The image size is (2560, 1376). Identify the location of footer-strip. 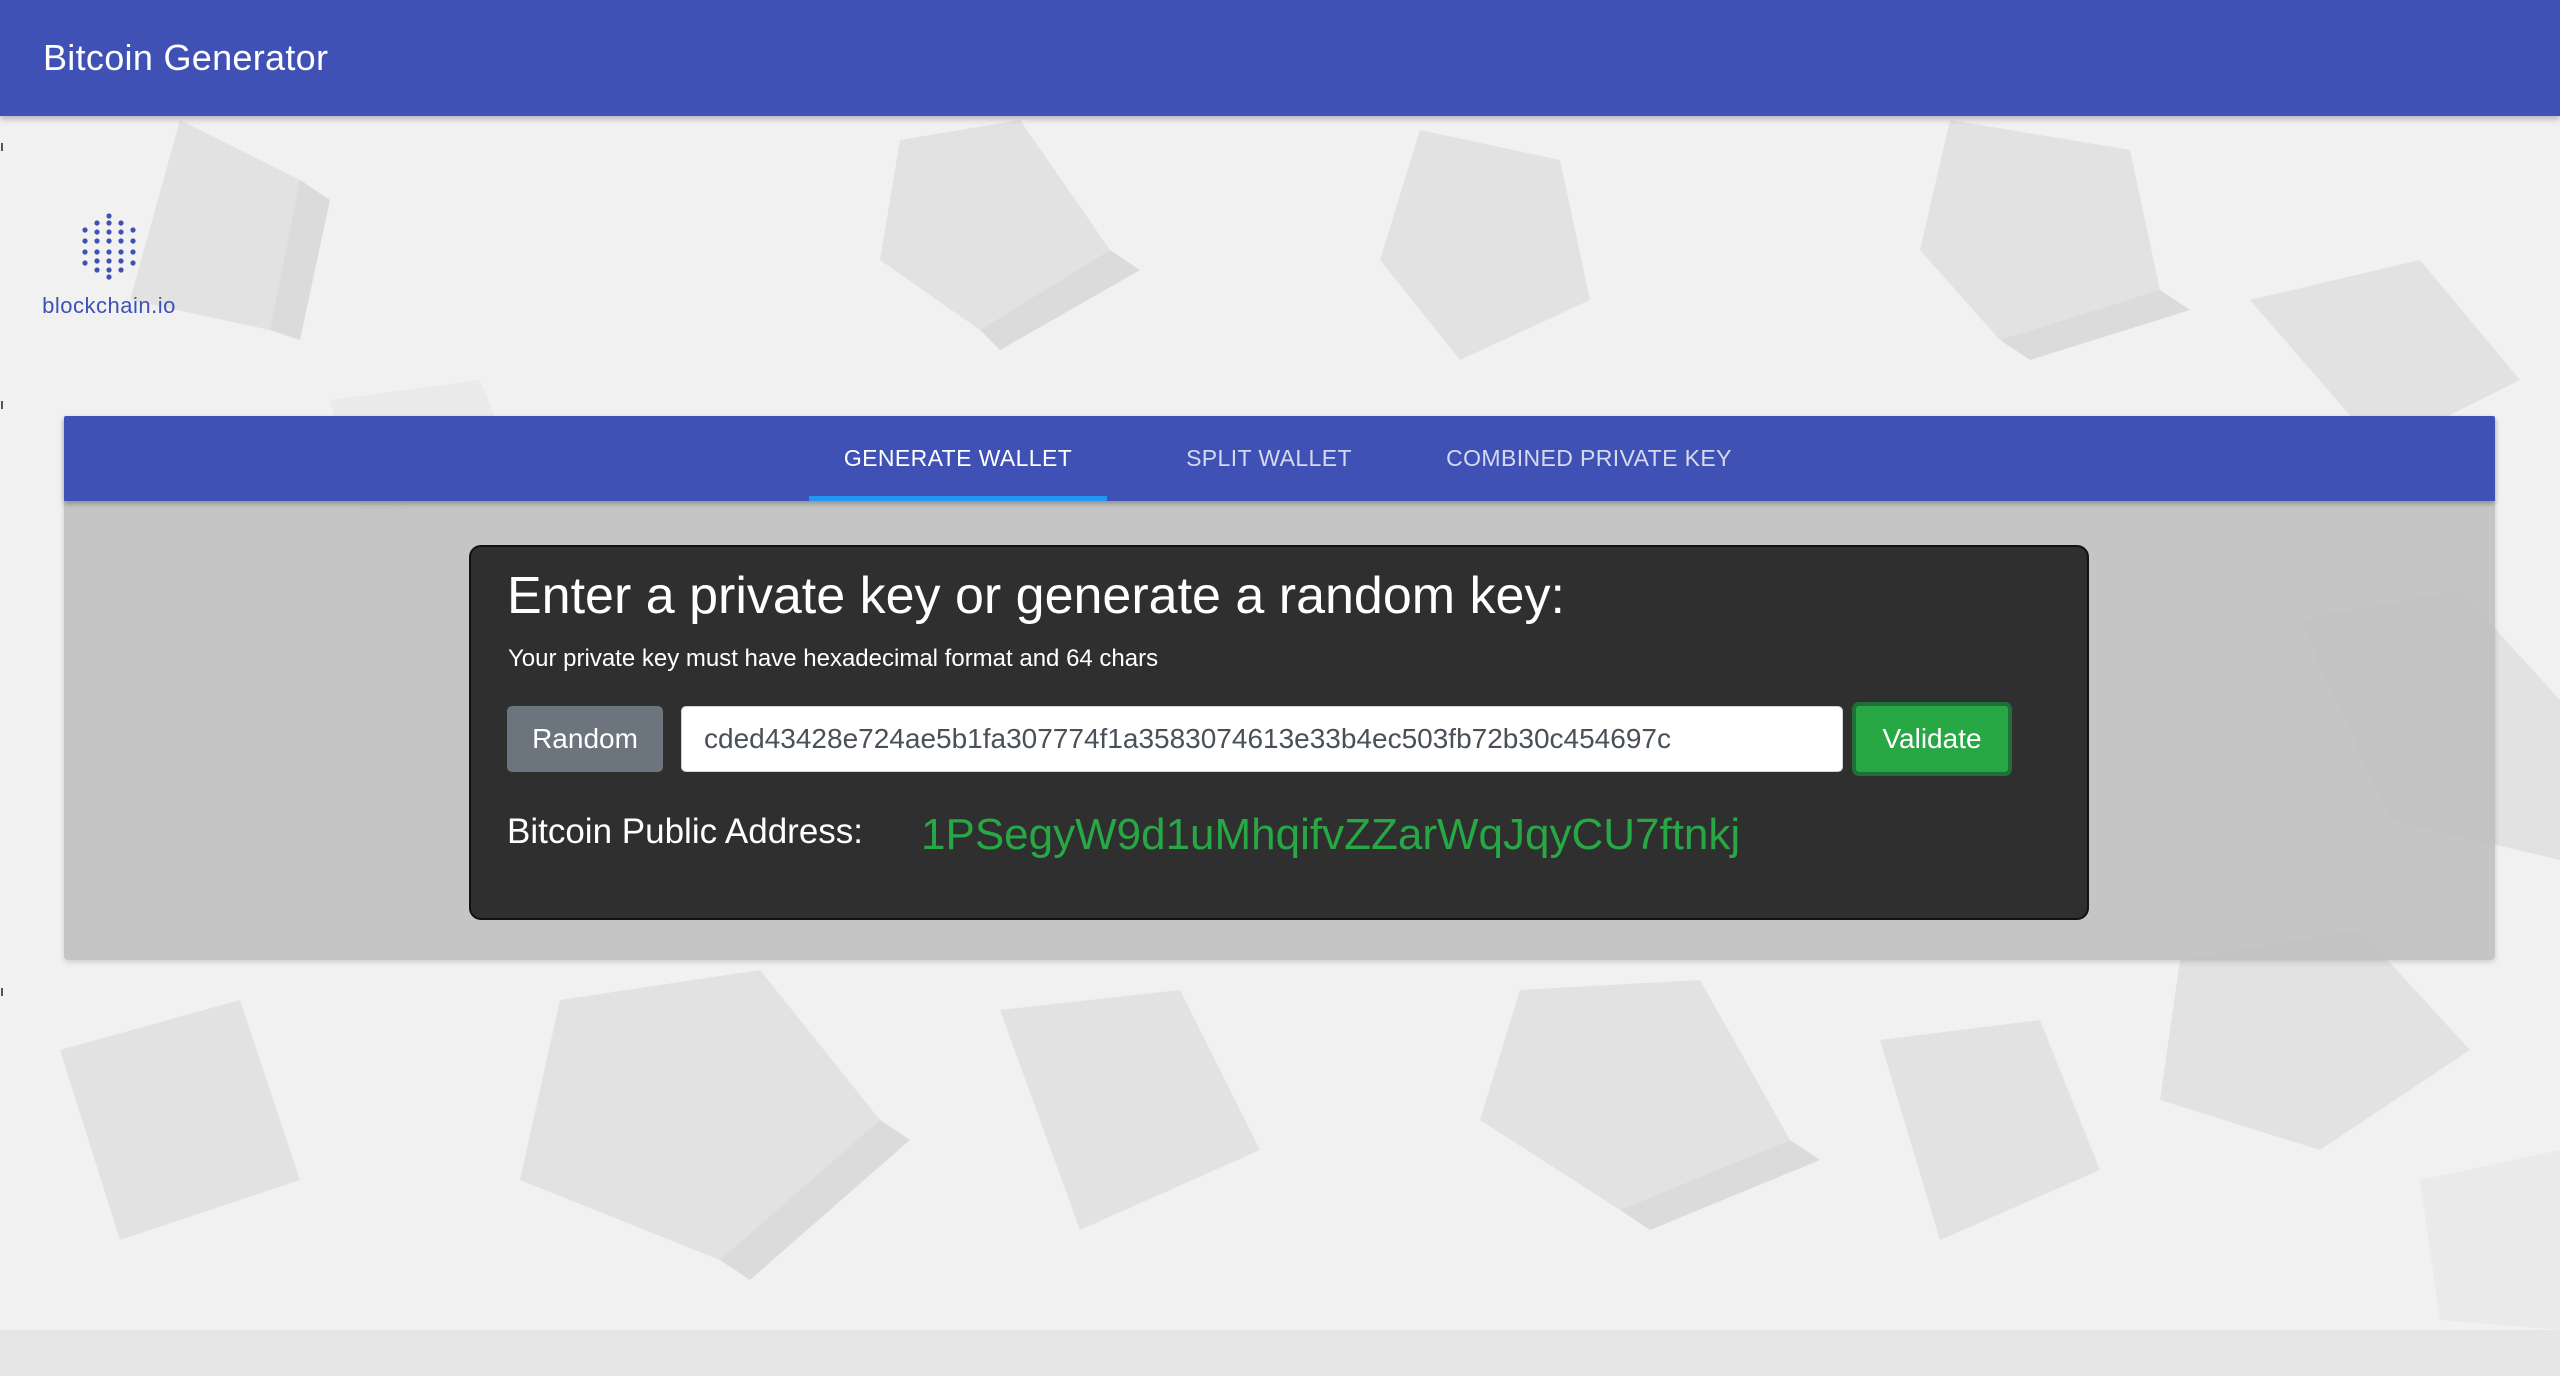
(1280, 1353).